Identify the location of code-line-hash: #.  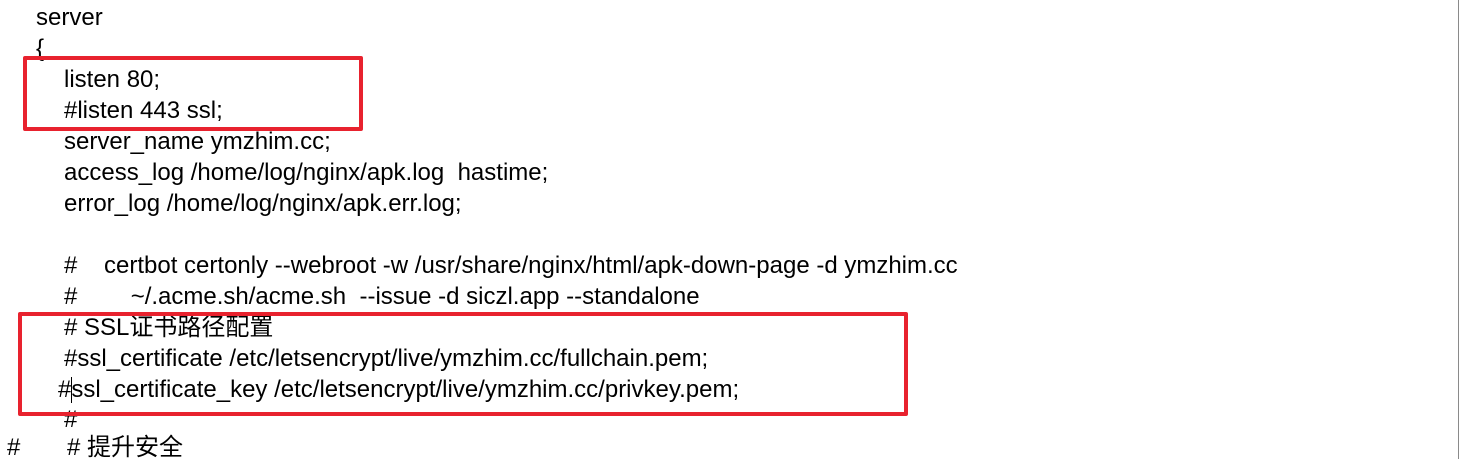
(71, 419).